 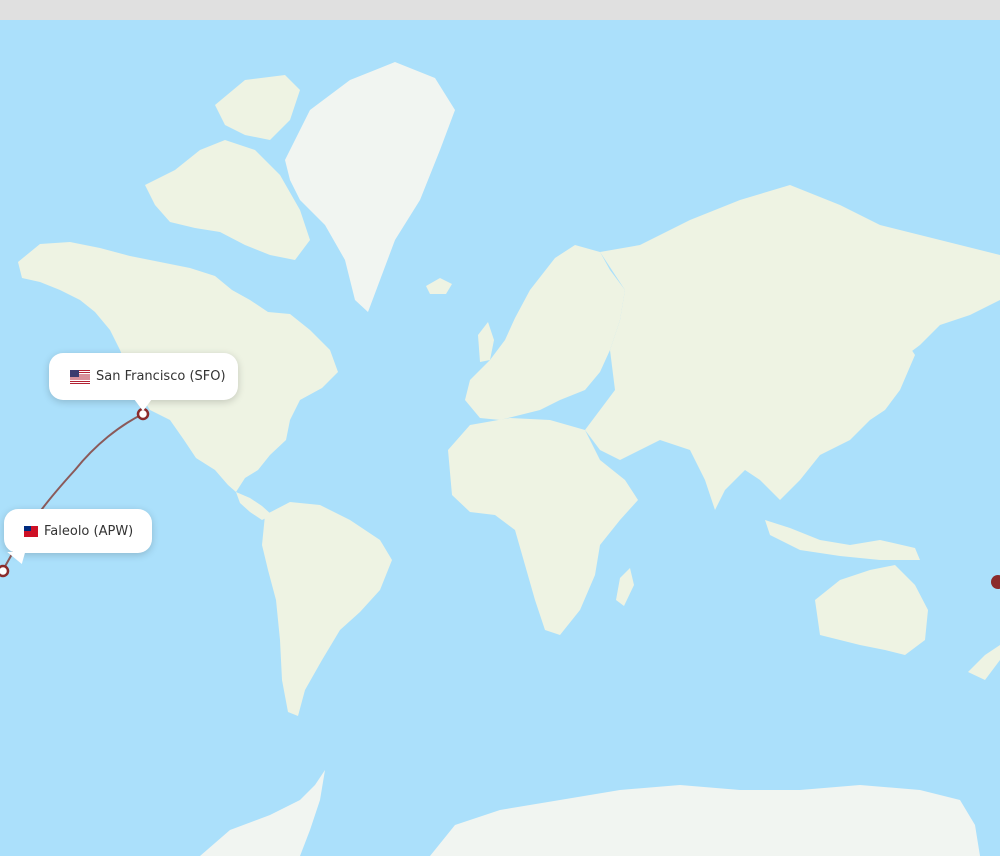 I want to click on destination-marker-apw, so click(x=5, y=571).